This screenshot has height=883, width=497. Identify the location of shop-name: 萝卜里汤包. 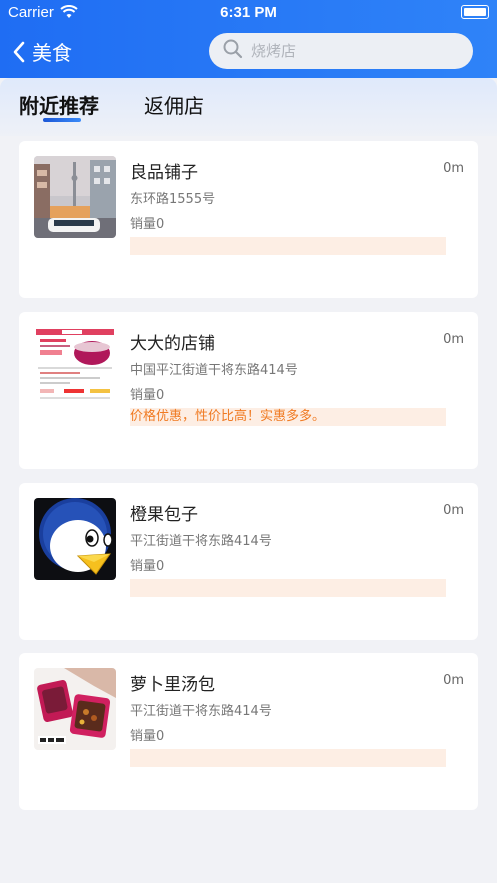
(172, 685).